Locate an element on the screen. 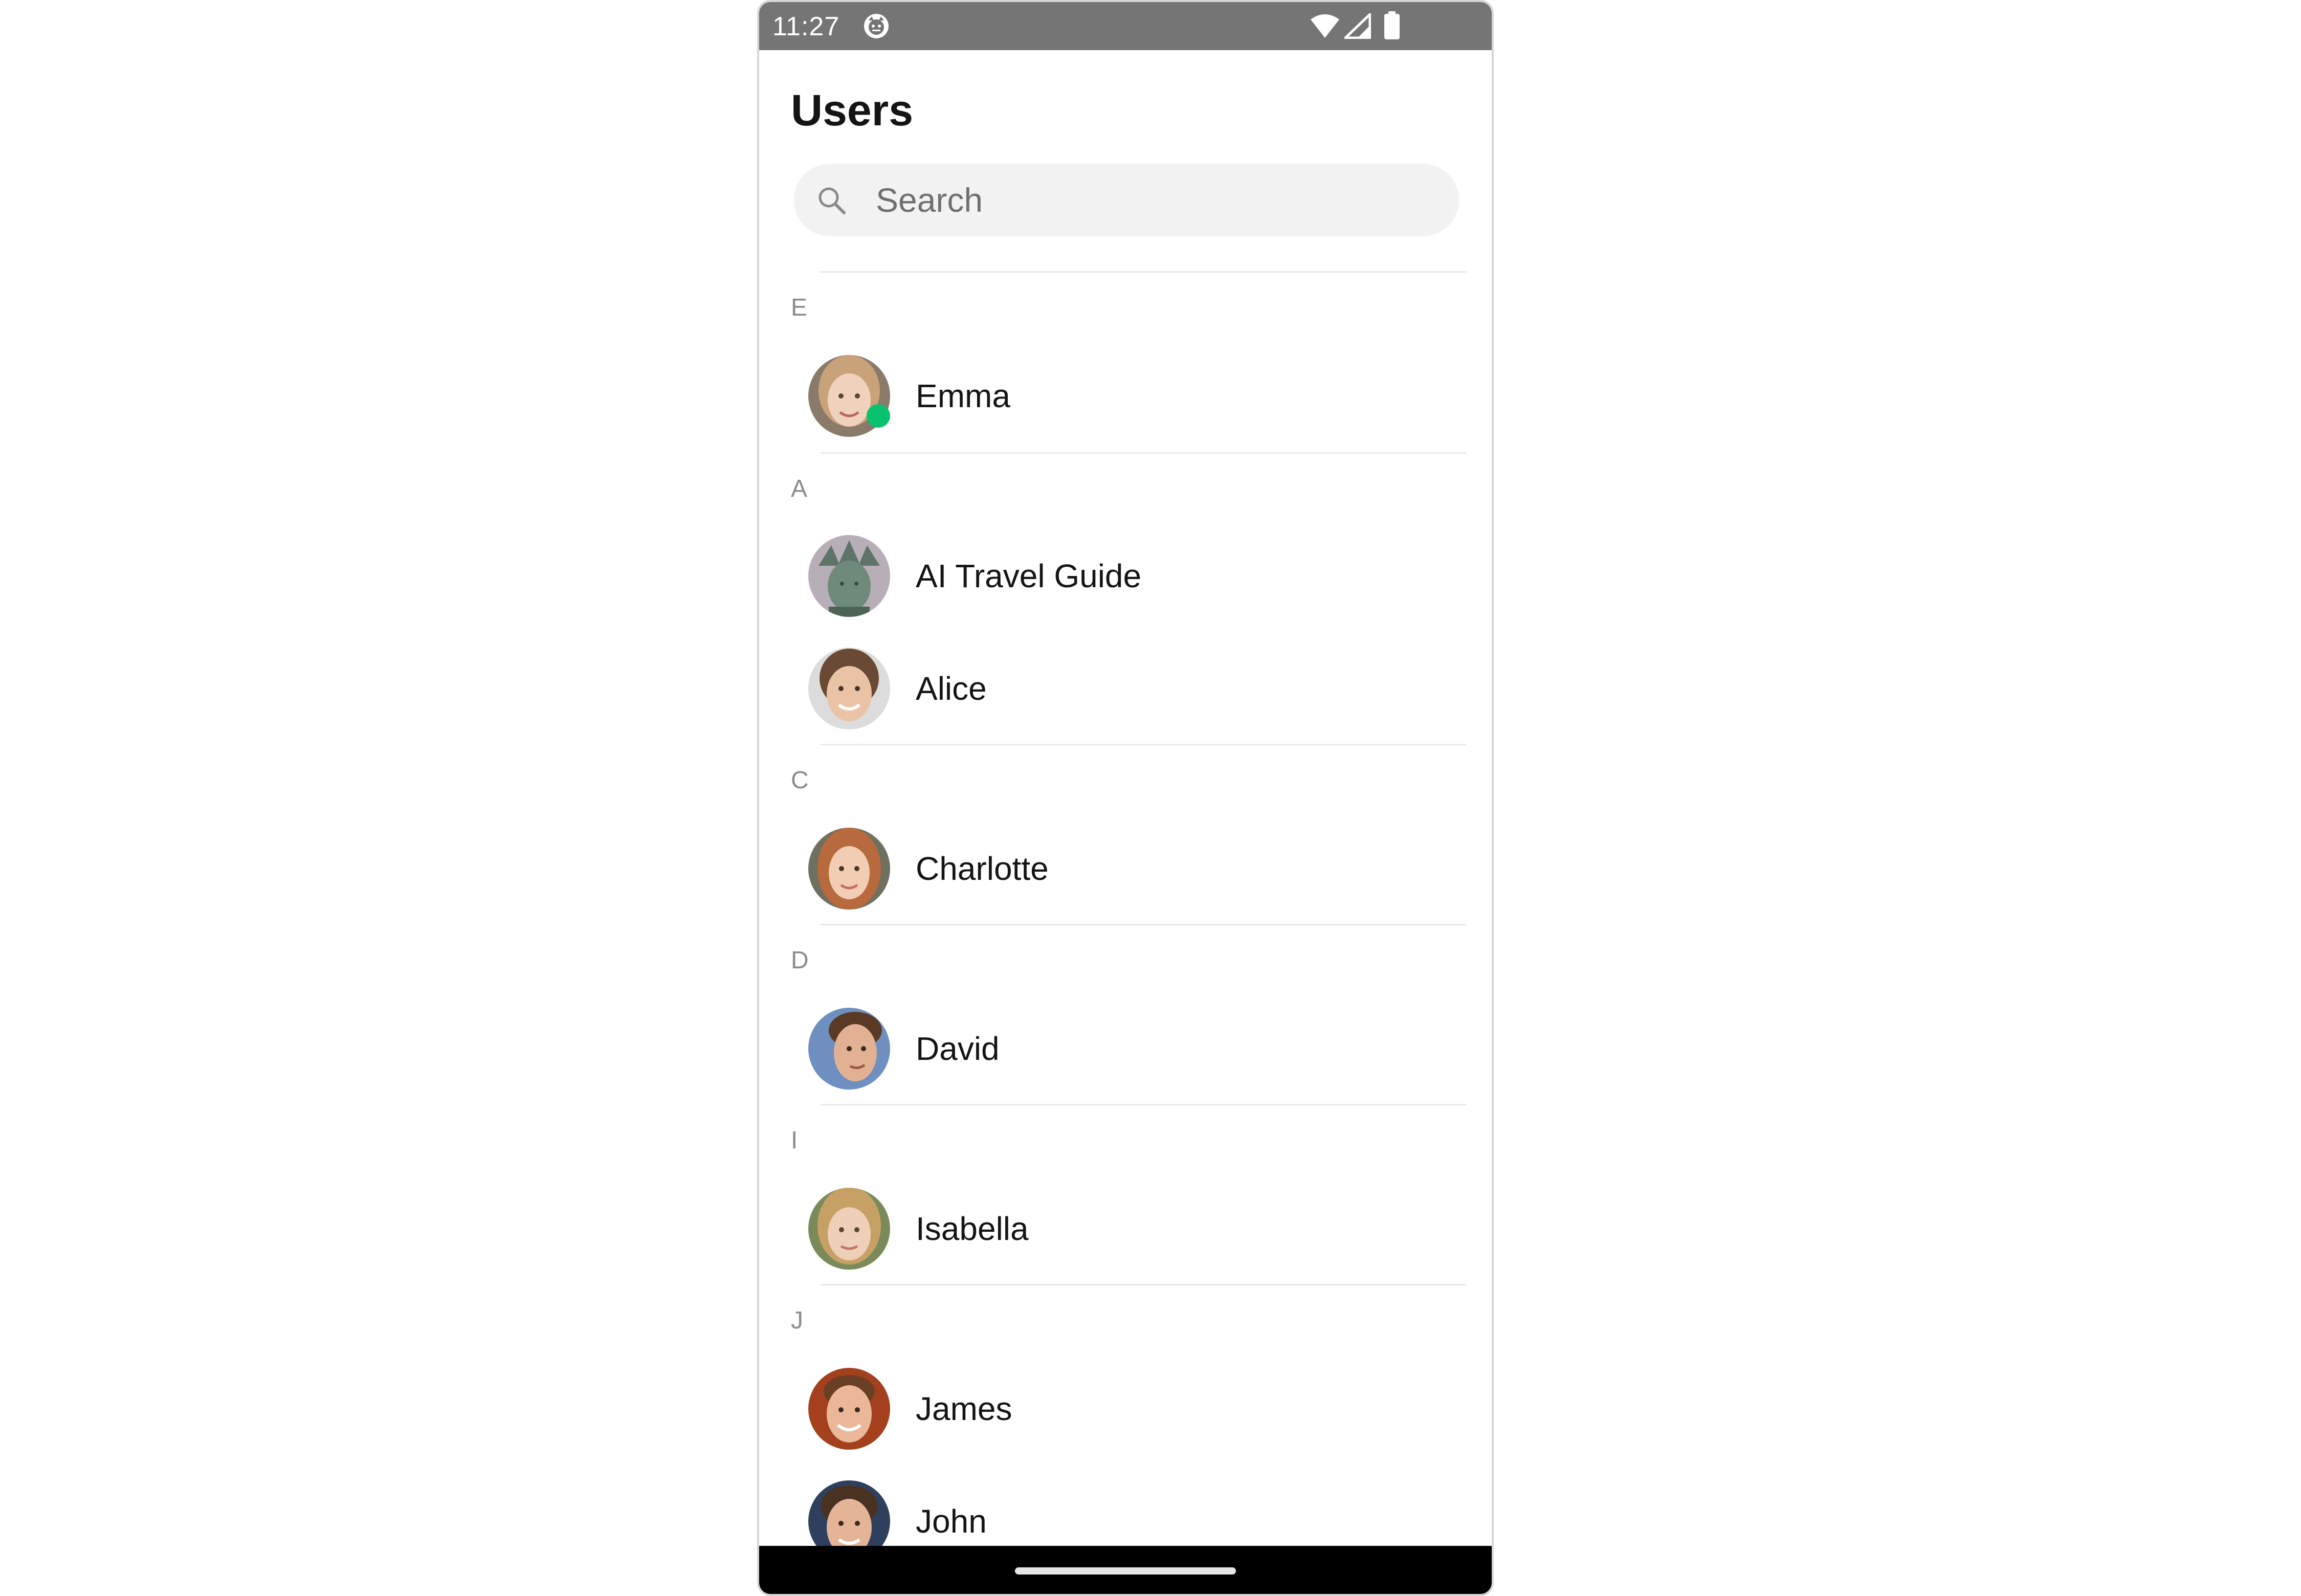  user-name: James is located at coordinates (964, 1408).